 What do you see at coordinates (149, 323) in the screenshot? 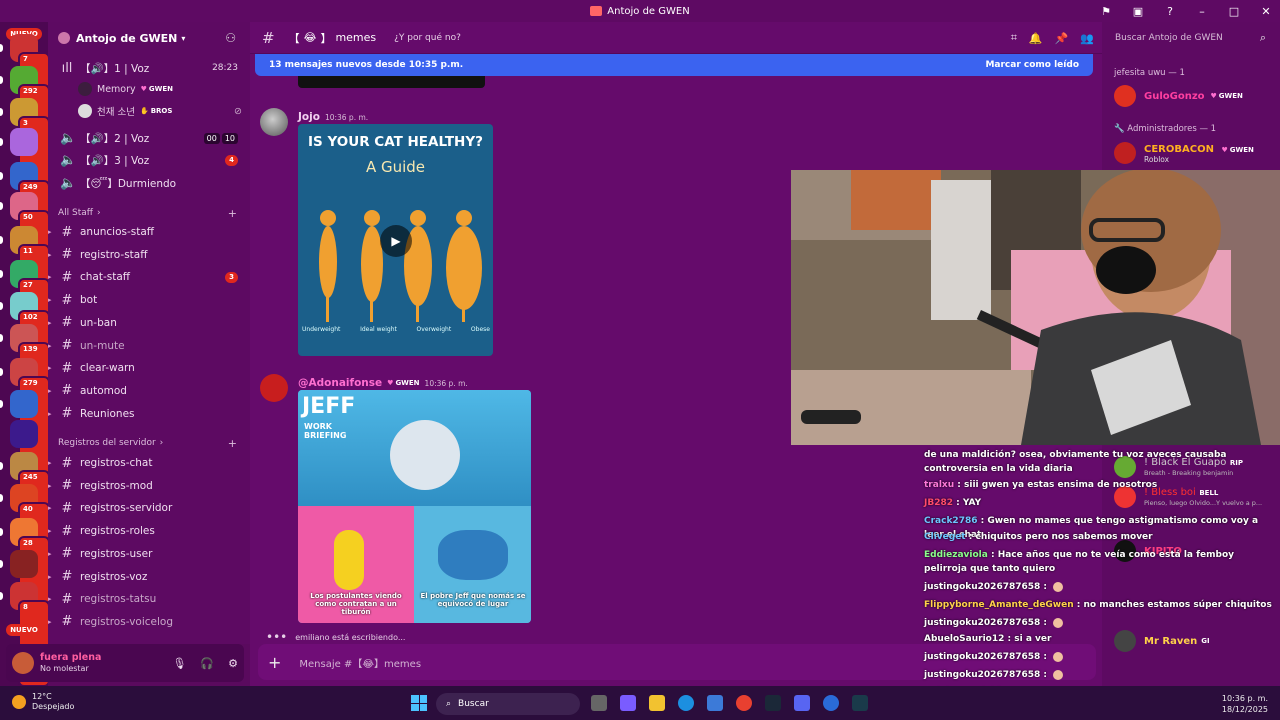
I see `text-channel-un-ban: ▸ # un-ban` at bounding box center [149, 323].